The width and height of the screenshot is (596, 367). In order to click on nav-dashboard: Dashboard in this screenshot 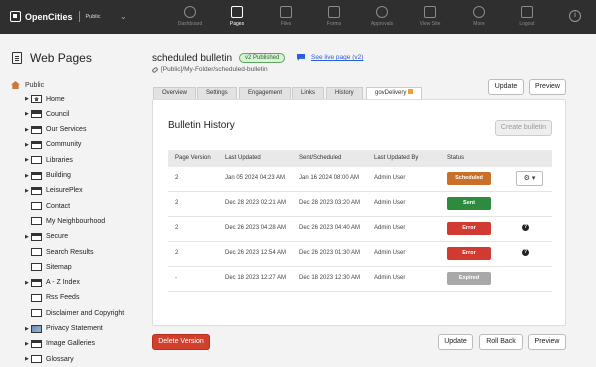, I will do `click(190, 16)`.